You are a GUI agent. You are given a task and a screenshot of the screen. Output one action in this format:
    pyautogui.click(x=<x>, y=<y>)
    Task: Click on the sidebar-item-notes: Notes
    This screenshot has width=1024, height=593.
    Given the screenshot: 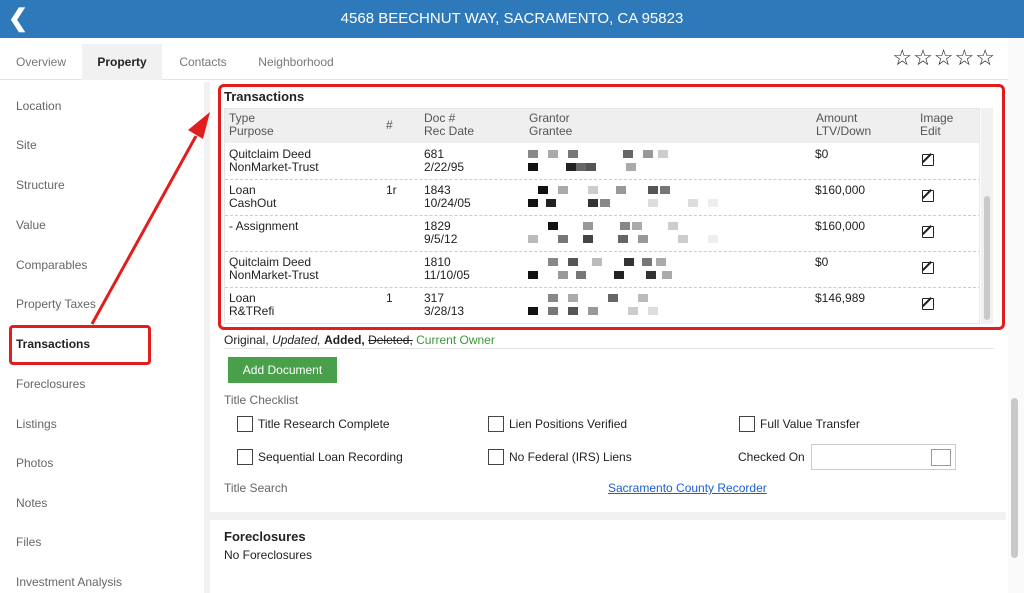 What is the action you would take?
    pyautogui.click(x=106, y=503)
    